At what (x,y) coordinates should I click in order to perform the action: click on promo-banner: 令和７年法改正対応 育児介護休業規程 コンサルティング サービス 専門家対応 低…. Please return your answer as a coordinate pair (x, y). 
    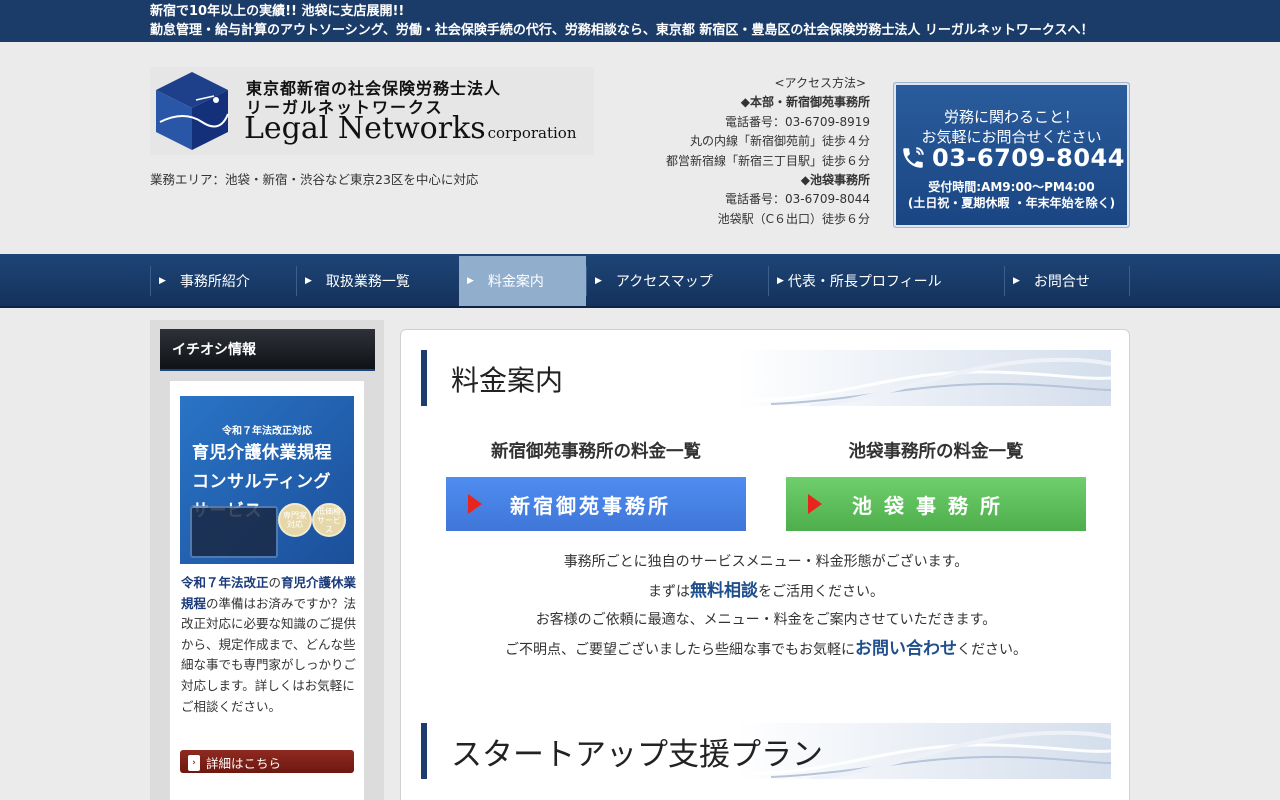
    Looking at the image, I should click on (267, 480).